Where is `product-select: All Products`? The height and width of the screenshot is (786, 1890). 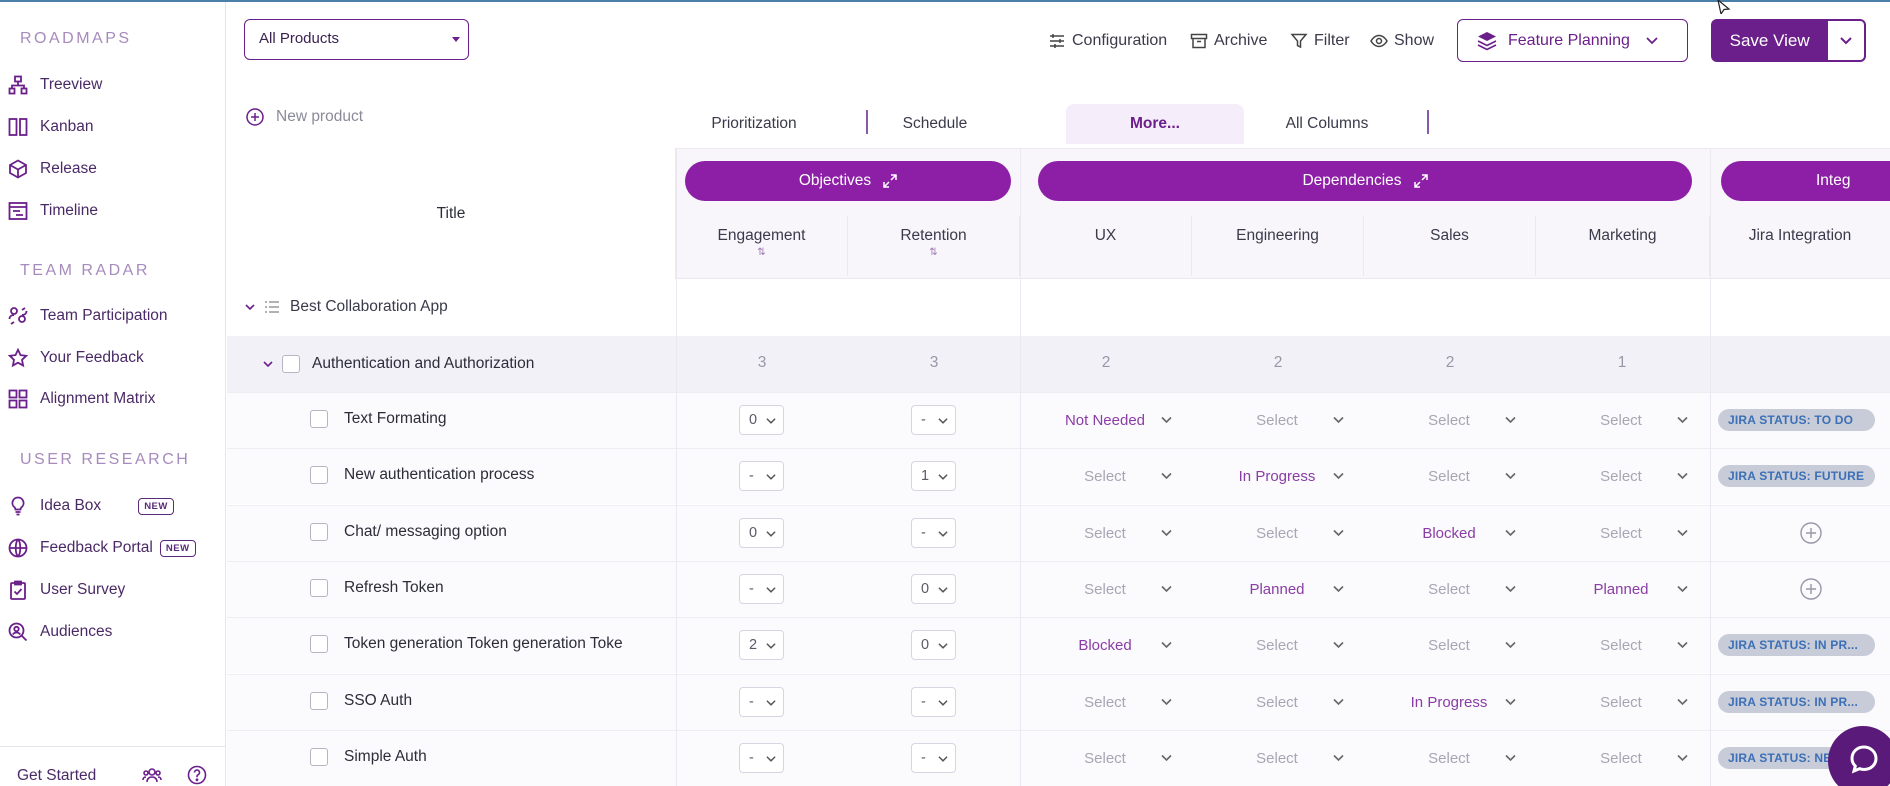
product-select: All Products is located at coordinates (356, 39).